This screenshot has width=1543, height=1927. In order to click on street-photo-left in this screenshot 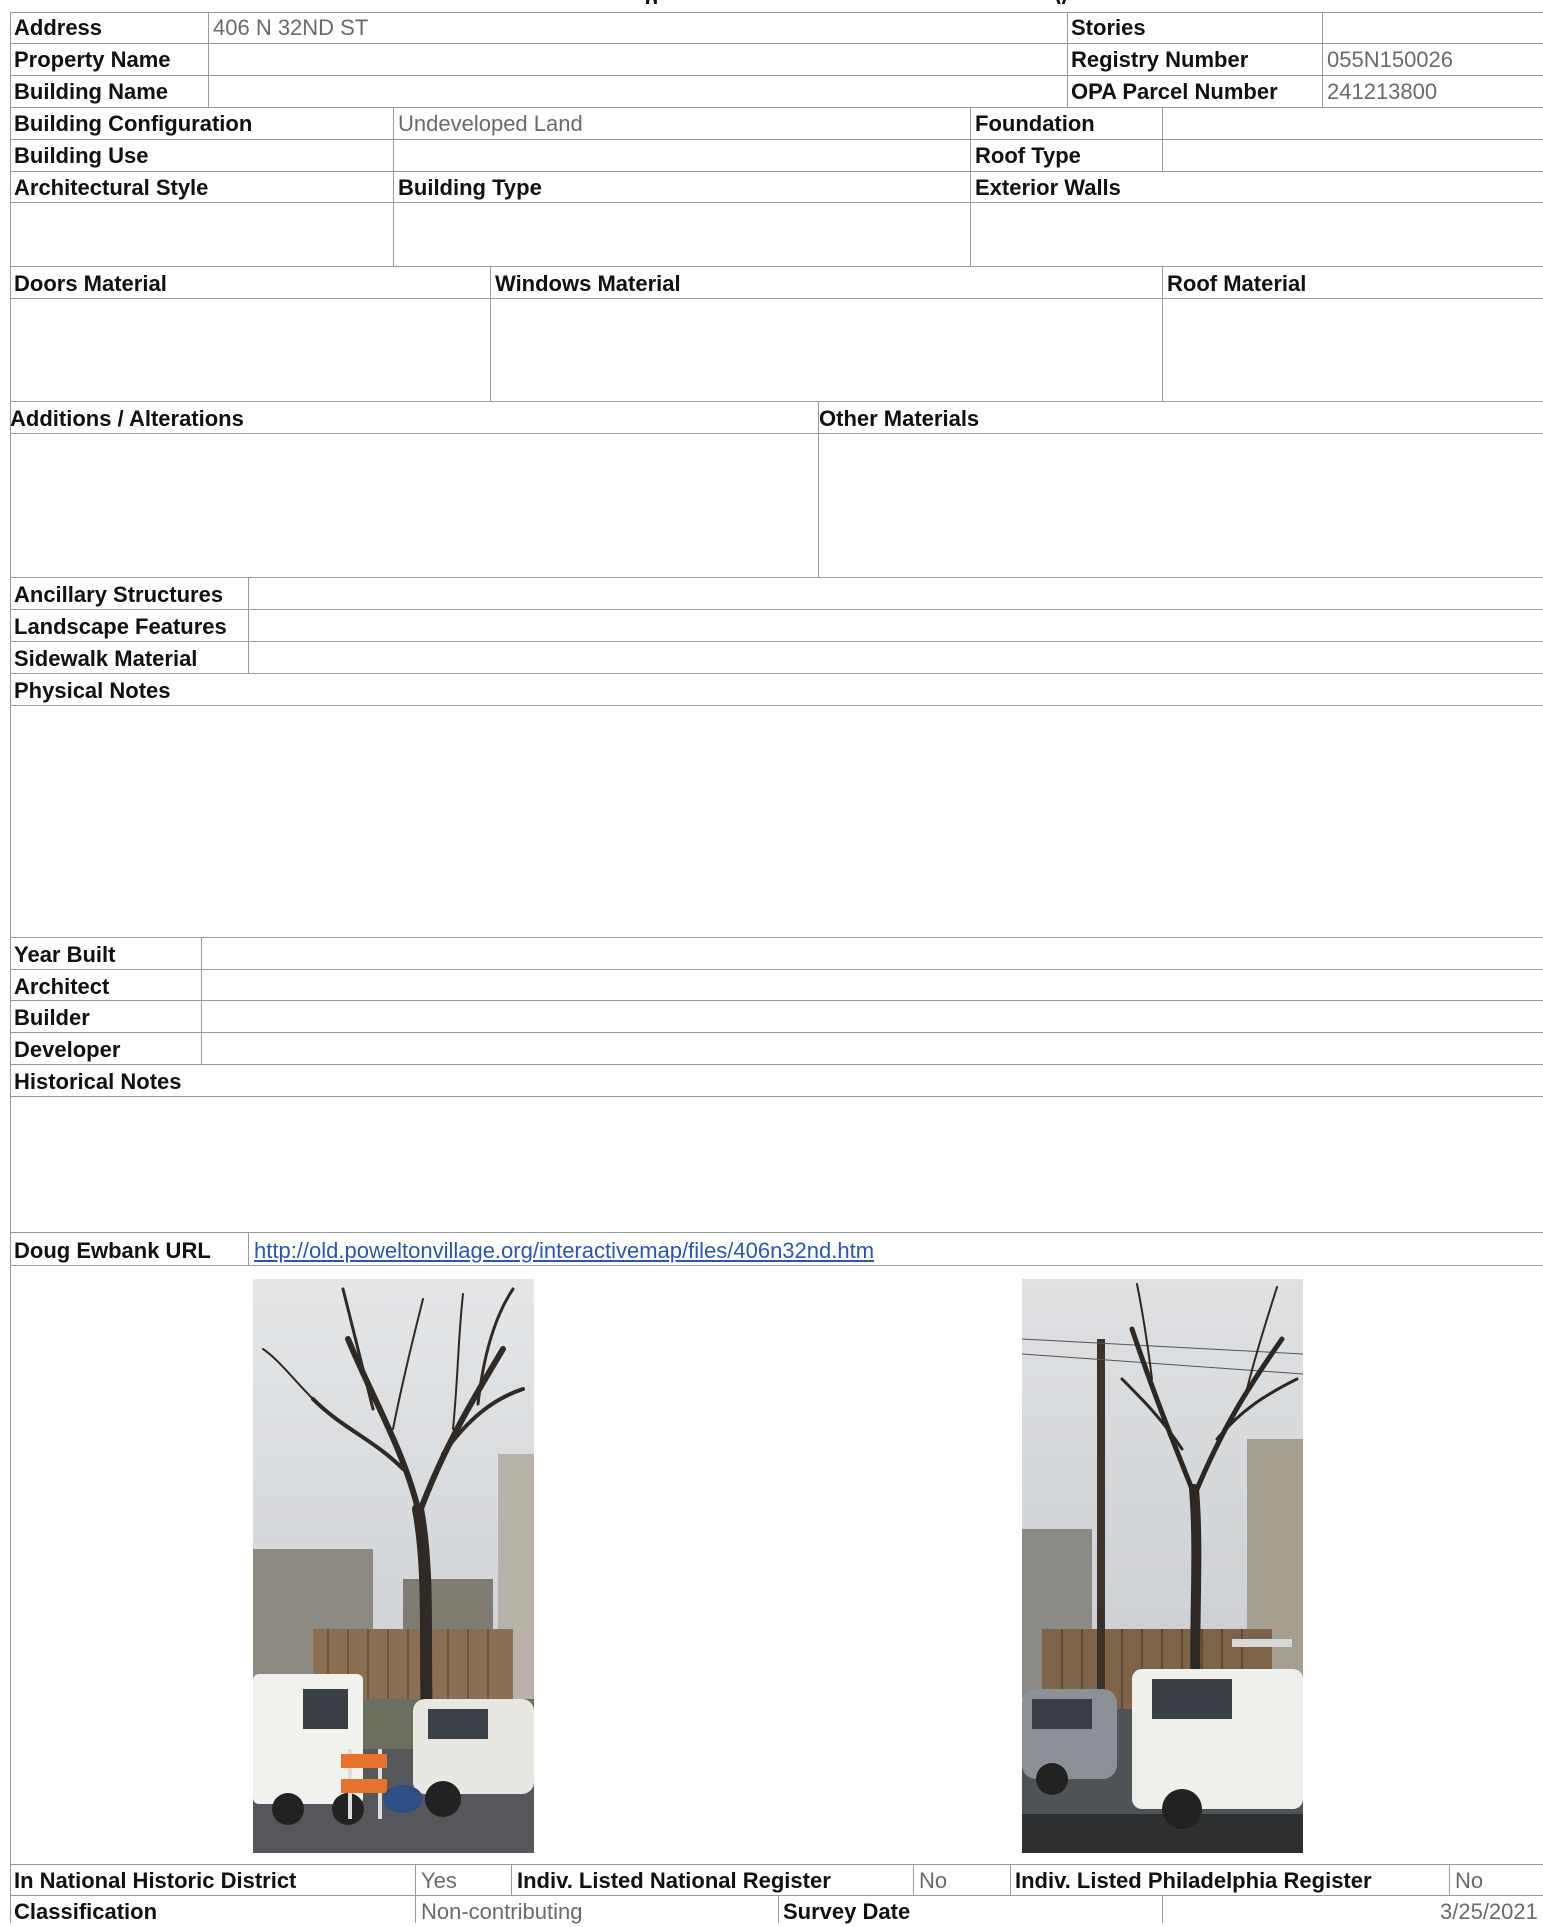, I will do `click(393, 1566)`.